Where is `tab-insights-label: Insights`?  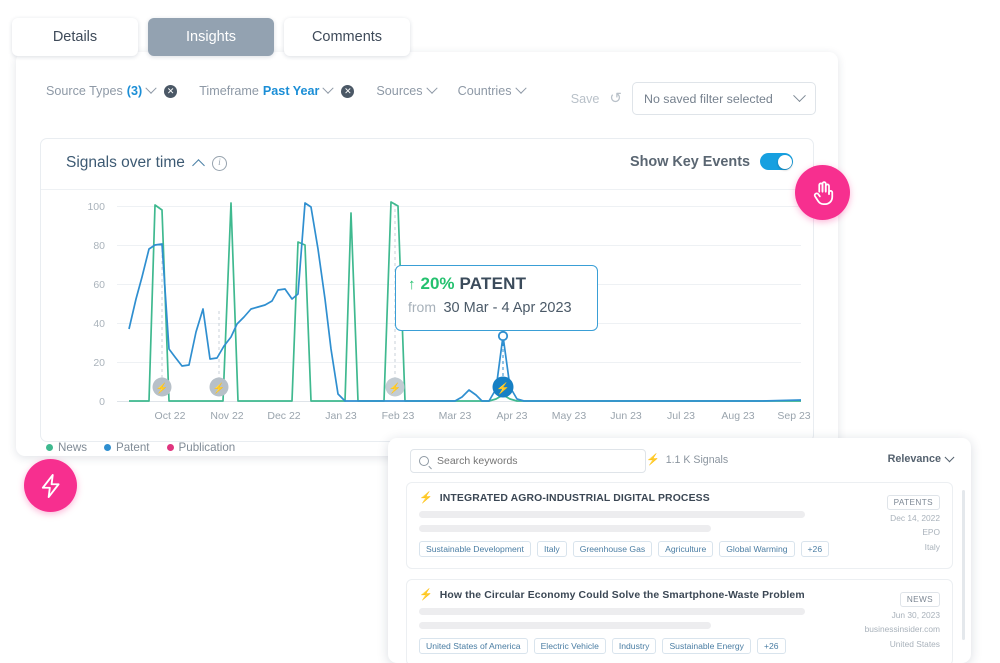 tab-insights-label: Insights is located at coordinates (211, 37).